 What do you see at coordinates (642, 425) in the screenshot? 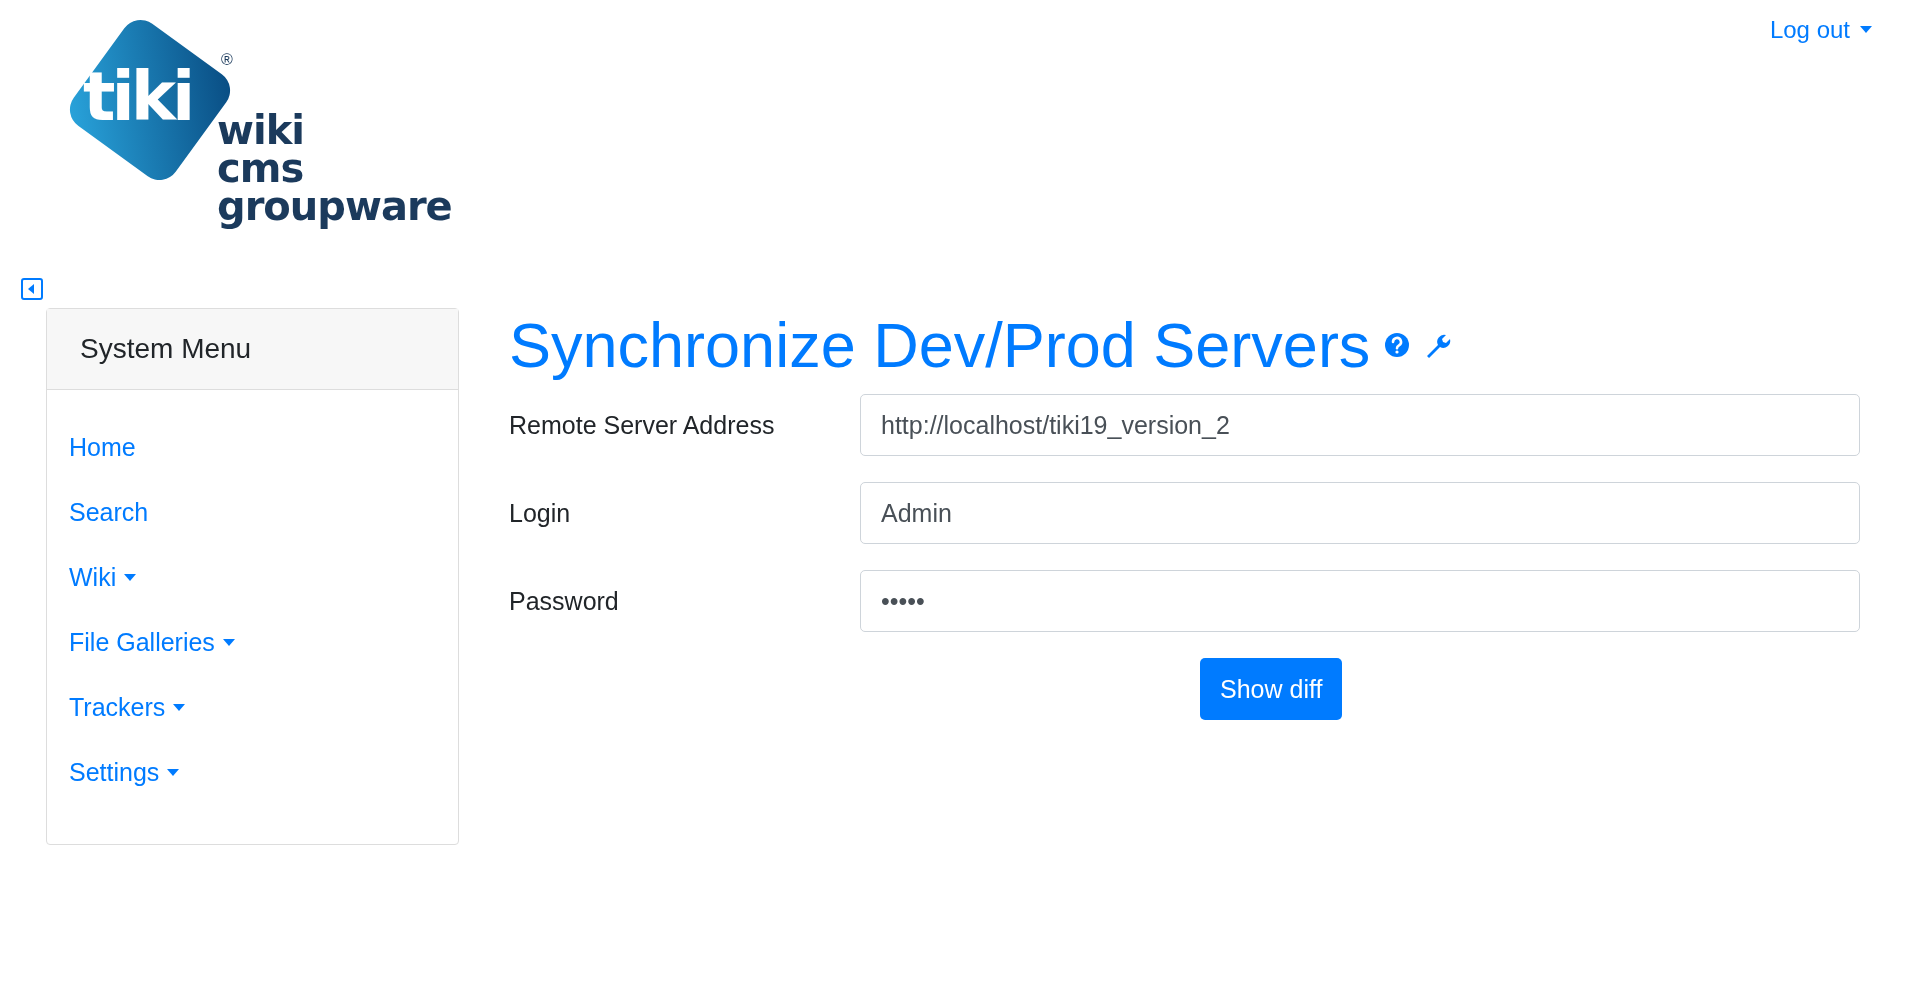
I see `field-label: Remote Server Address` at bounding box center [642, 425].